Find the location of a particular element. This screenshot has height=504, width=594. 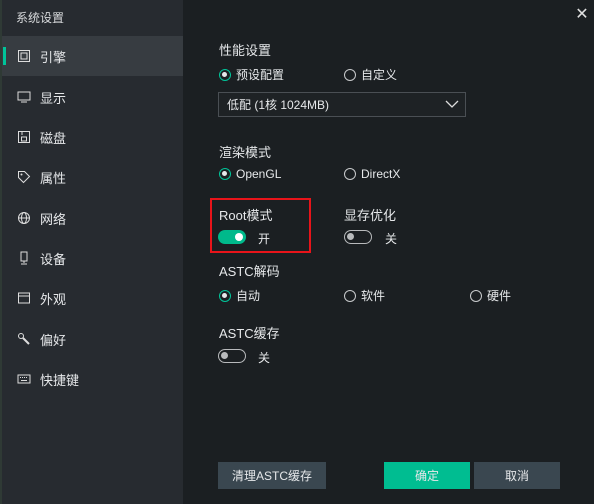

sidebar-item-engine: 引擎 is located at coordinates (92, 56).